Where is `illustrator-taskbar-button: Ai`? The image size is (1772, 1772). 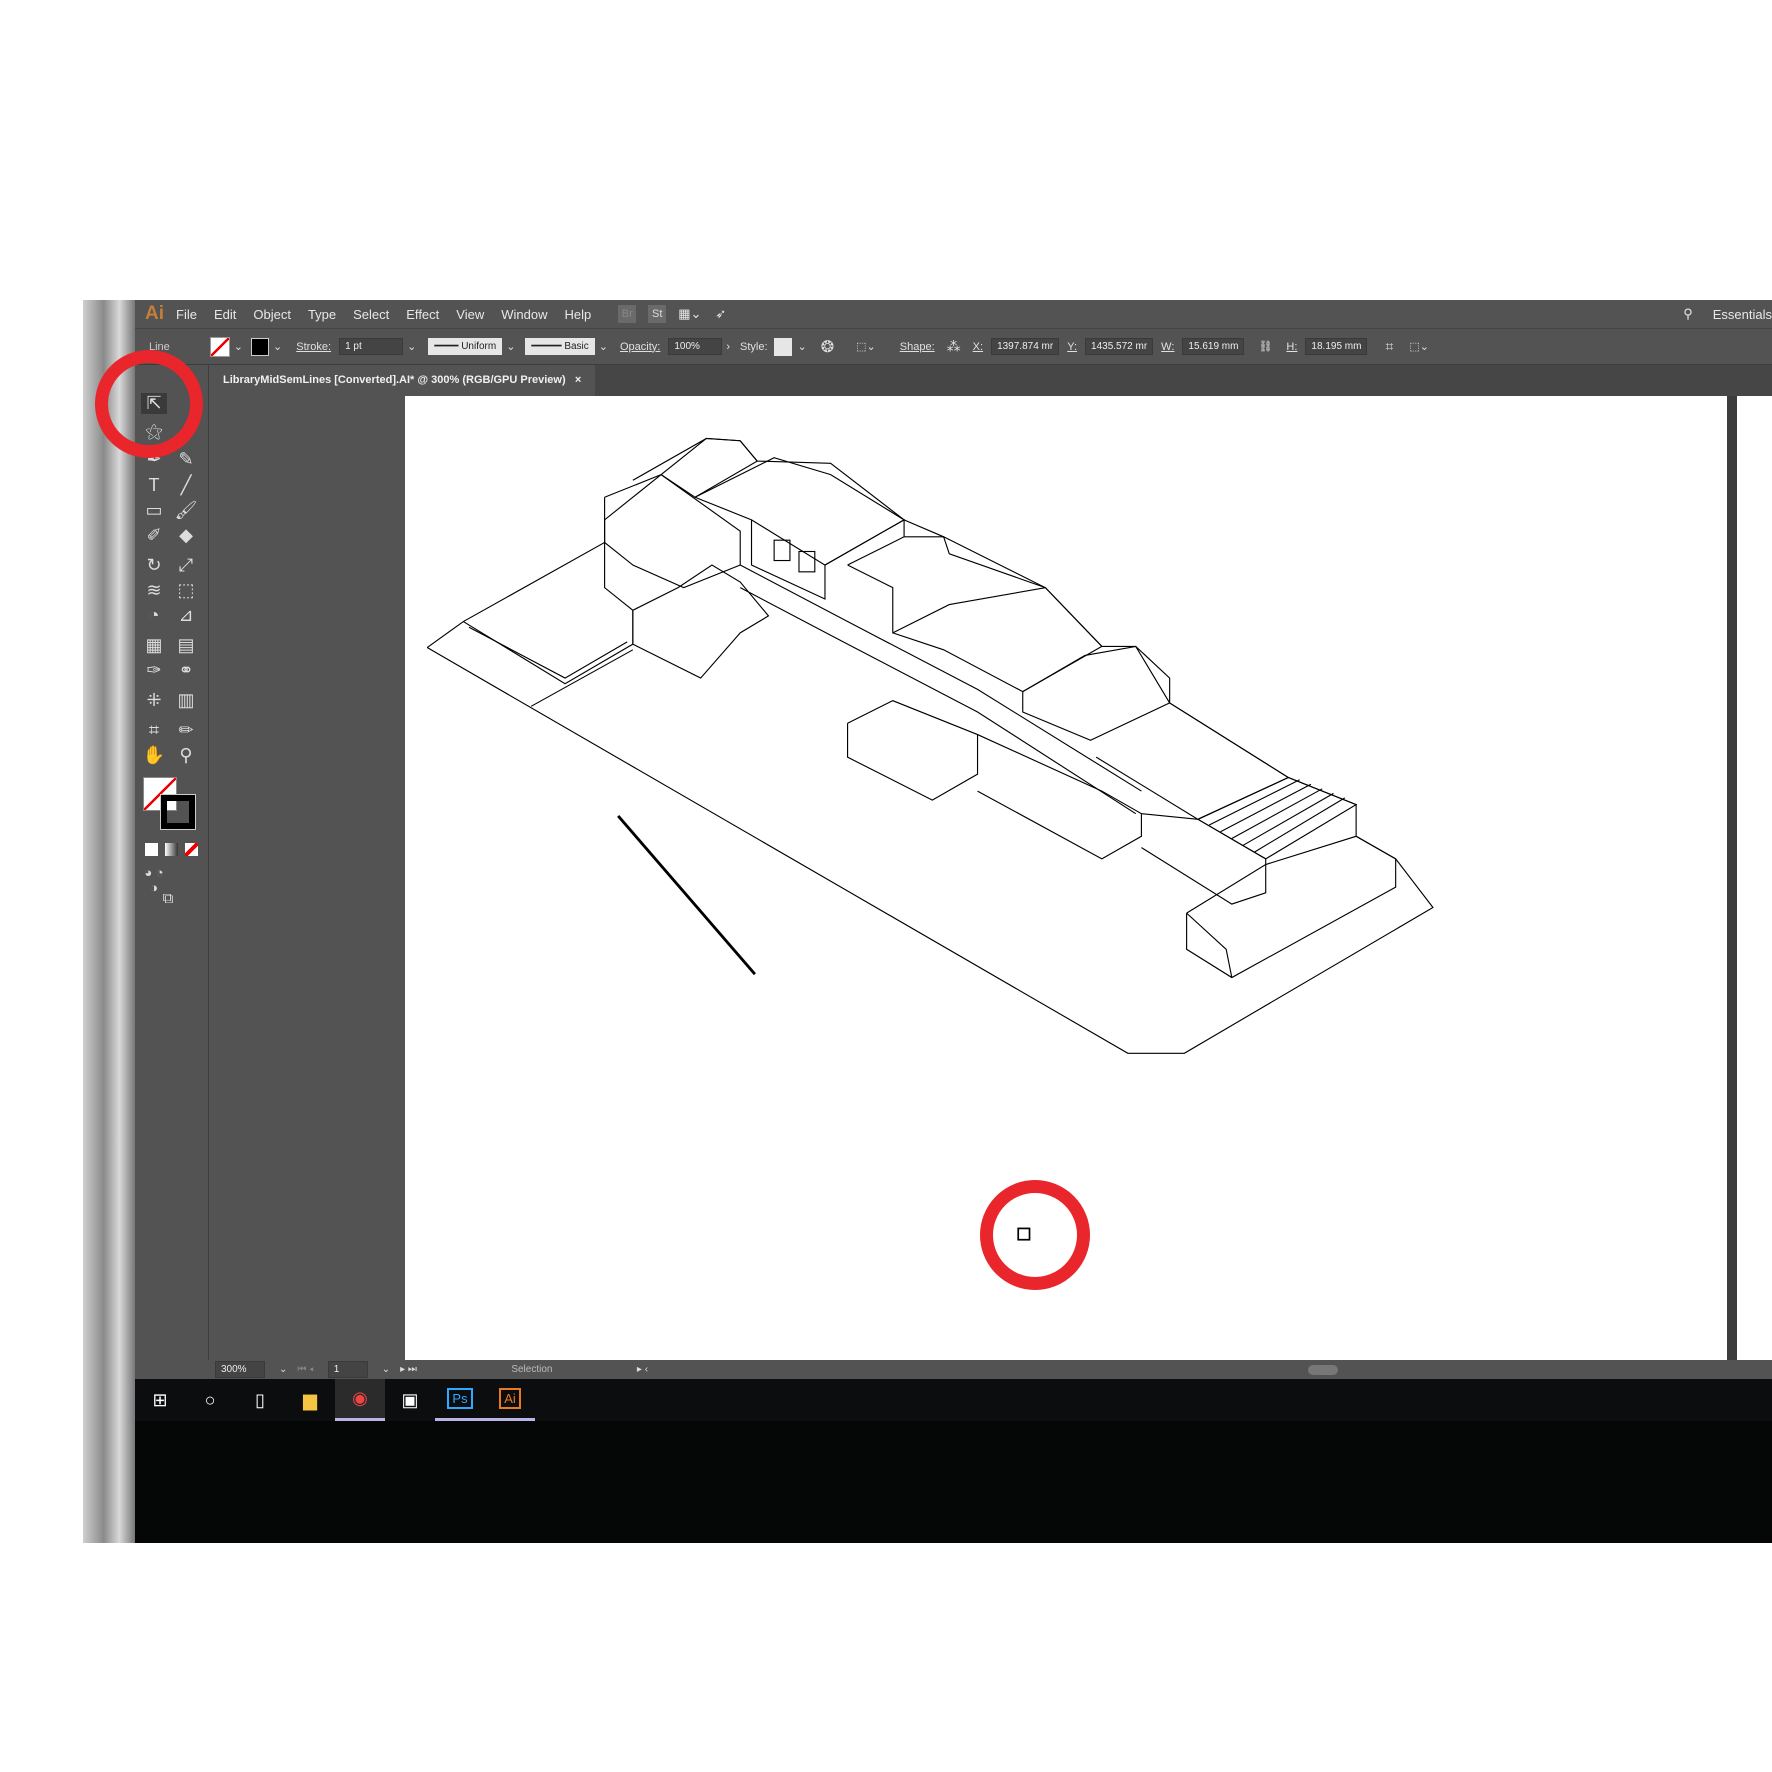
illustrator-taskbar-button: Ai is located at coordinates (510, 1400).